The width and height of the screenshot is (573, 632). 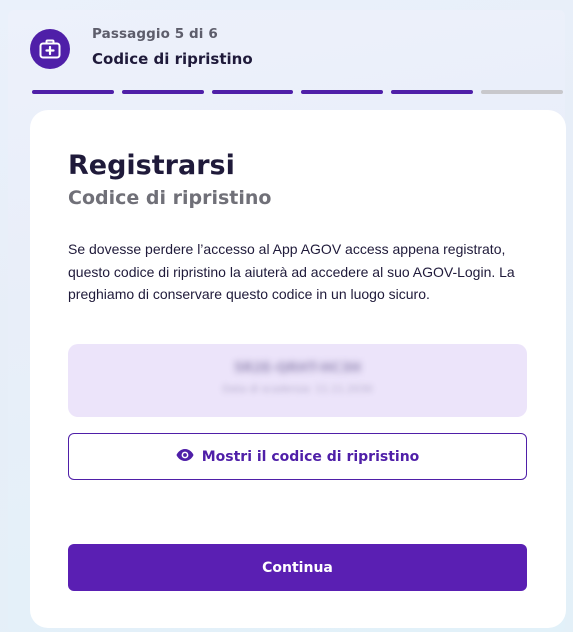 I want to click on recovery-code-value: 5R2E-QRHT-HC3H, so click(x=297, y=368).